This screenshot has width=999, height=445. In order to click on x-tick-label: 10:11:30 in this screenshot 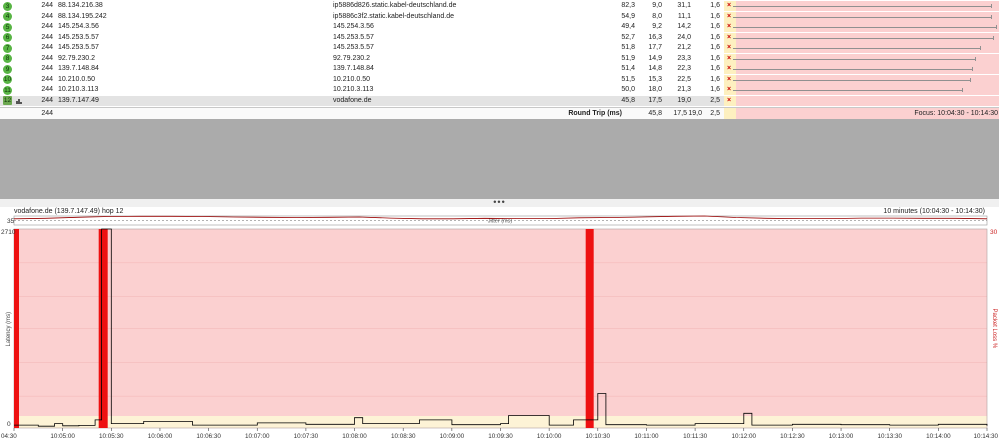, I will do `click(695, 436)`.